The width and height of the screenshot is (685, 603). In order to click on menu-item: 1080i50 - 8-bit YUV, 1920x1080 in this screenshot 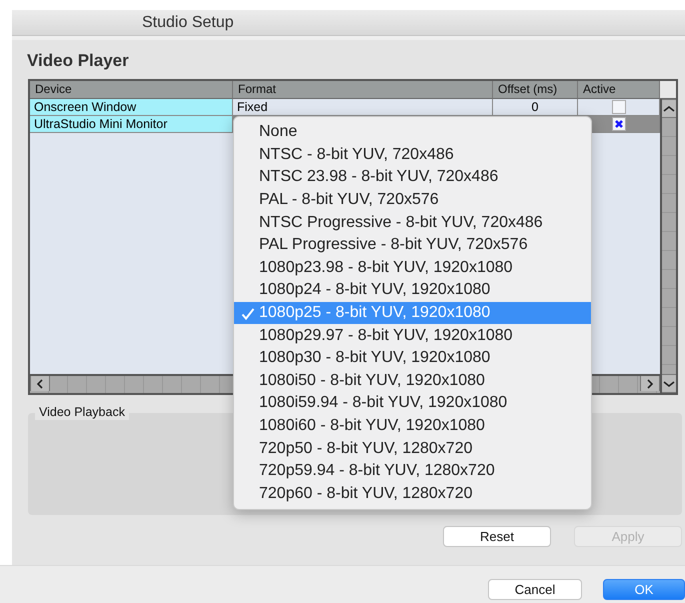, I will do `click(412, 381)`.